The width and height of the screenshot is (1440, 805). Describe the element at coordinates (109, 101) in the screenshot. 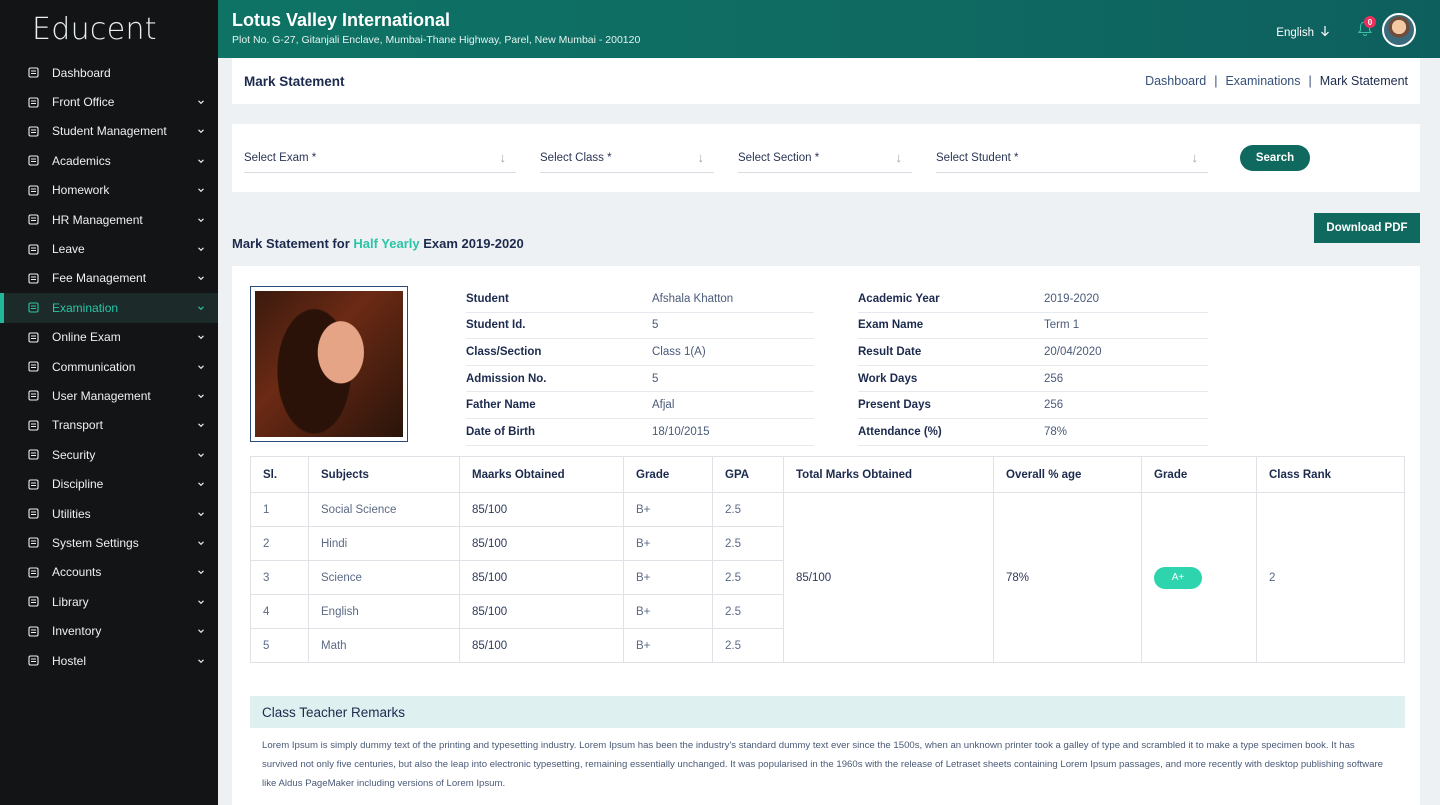

I see `sidebar-item-front-office: Front Office` at that location.